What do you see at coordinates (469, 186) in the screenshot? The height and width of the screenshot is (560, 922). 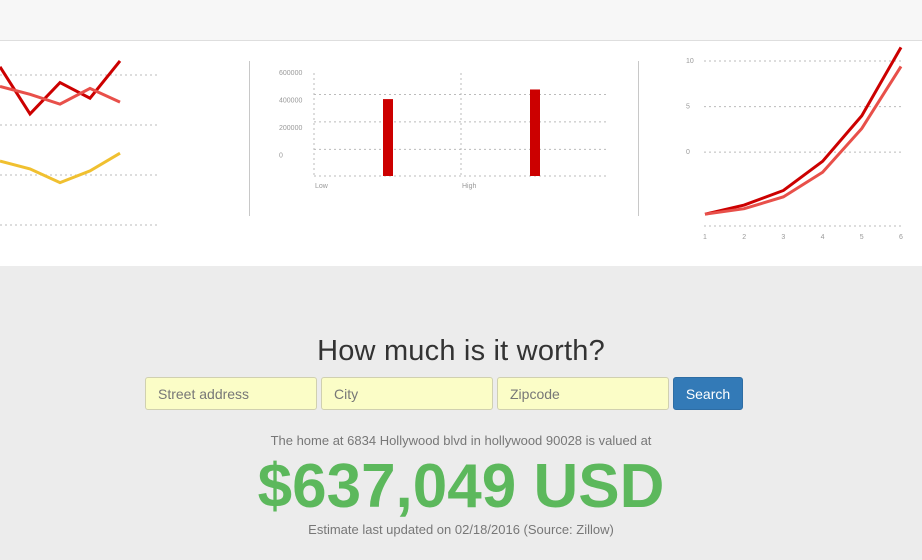 I see `x-tick-label: High` at bounding box center [469, 186].